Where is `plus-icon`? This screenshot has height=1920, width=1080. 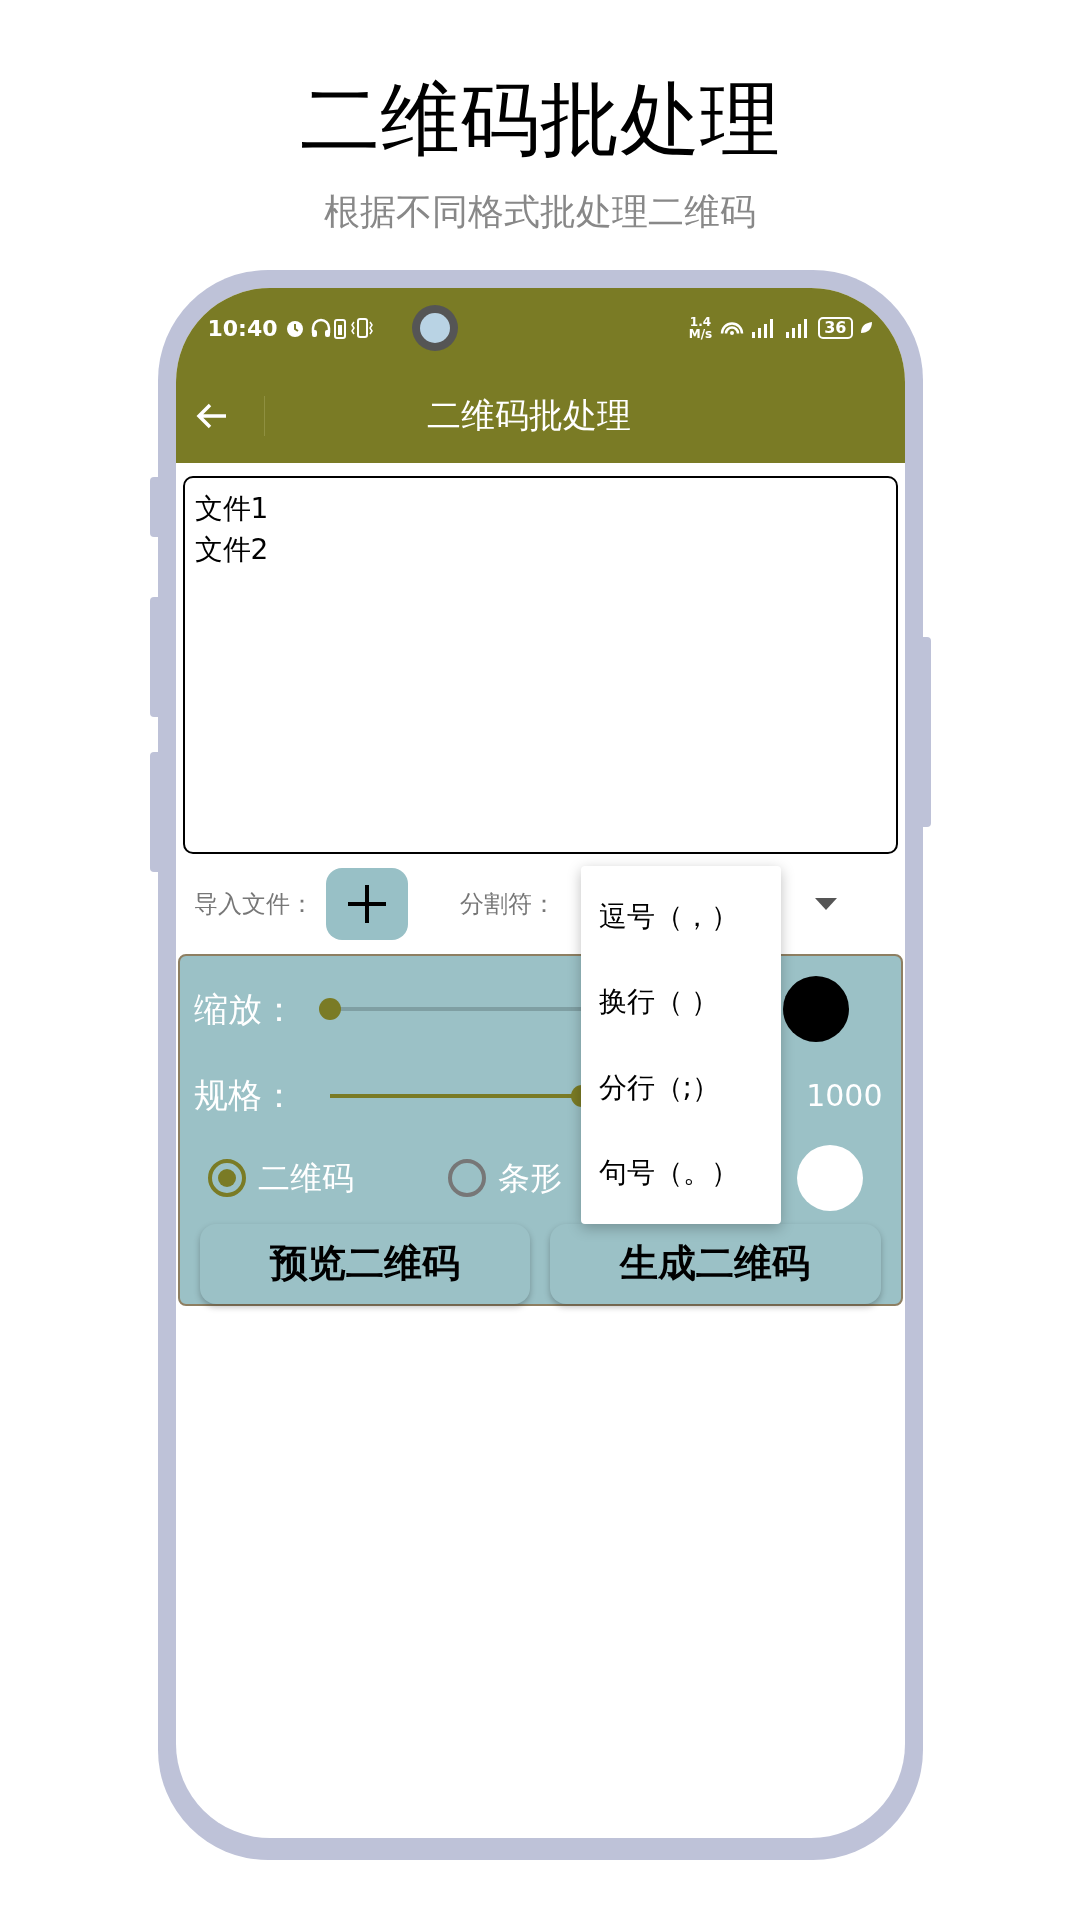
plus-icon is located at coordinates (366, 904).